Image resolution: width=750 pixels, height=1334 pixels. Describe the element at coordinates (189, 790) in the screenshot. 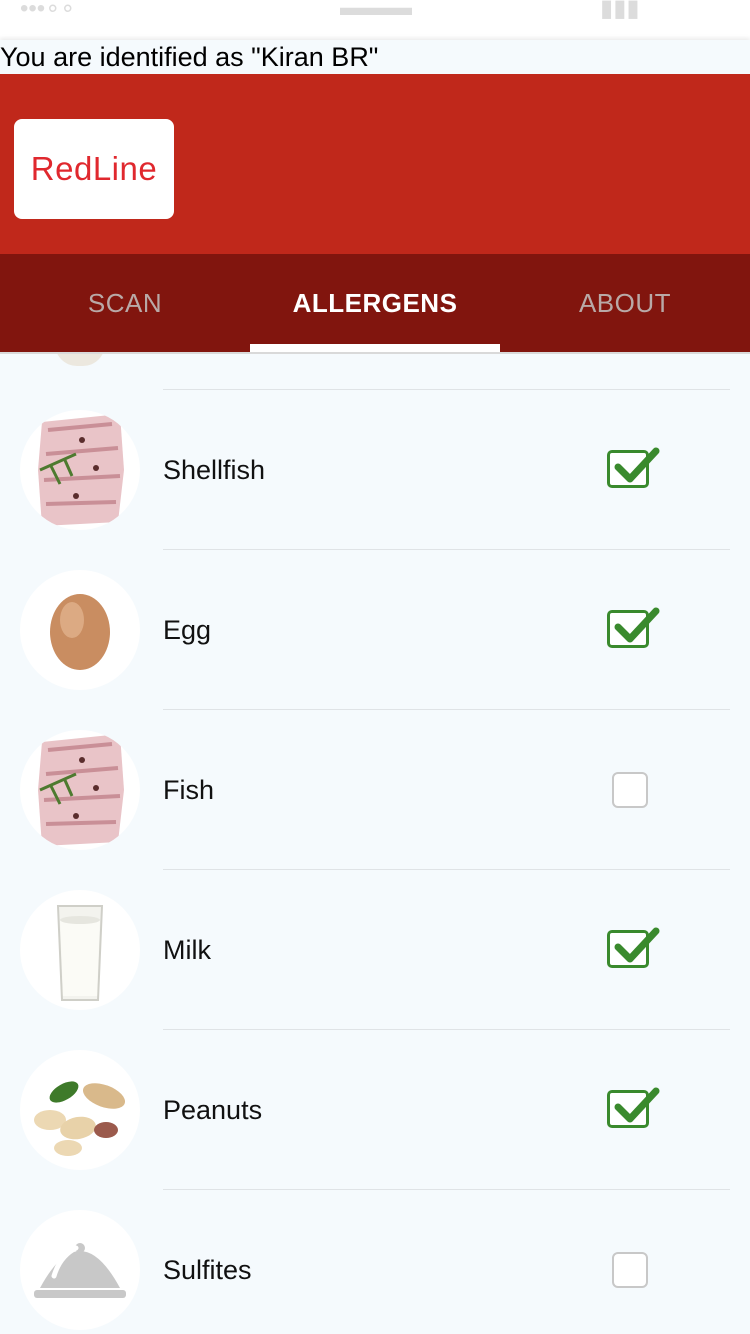

I see `allergen-name: Fish` at that location.